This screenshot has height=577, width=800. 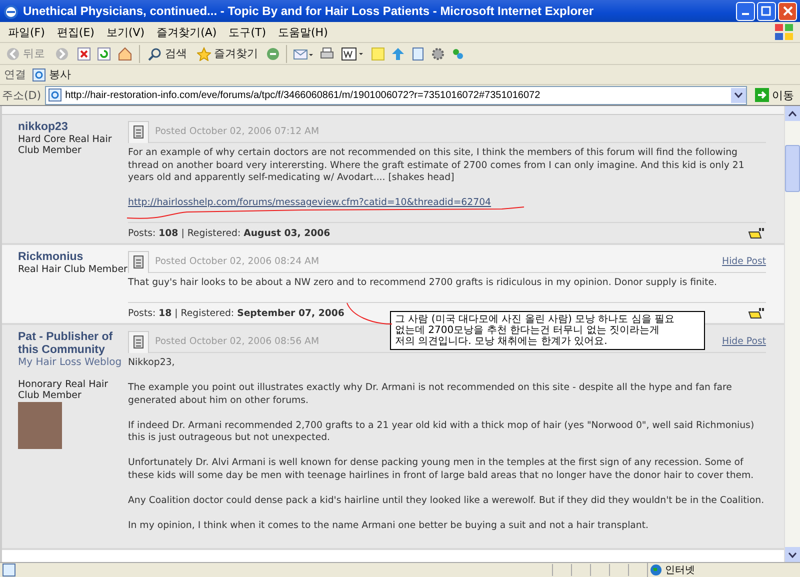 I want to click on post-stats: Posts: 18 | Registered: September 07, 2006, so click(x=236, y=313).